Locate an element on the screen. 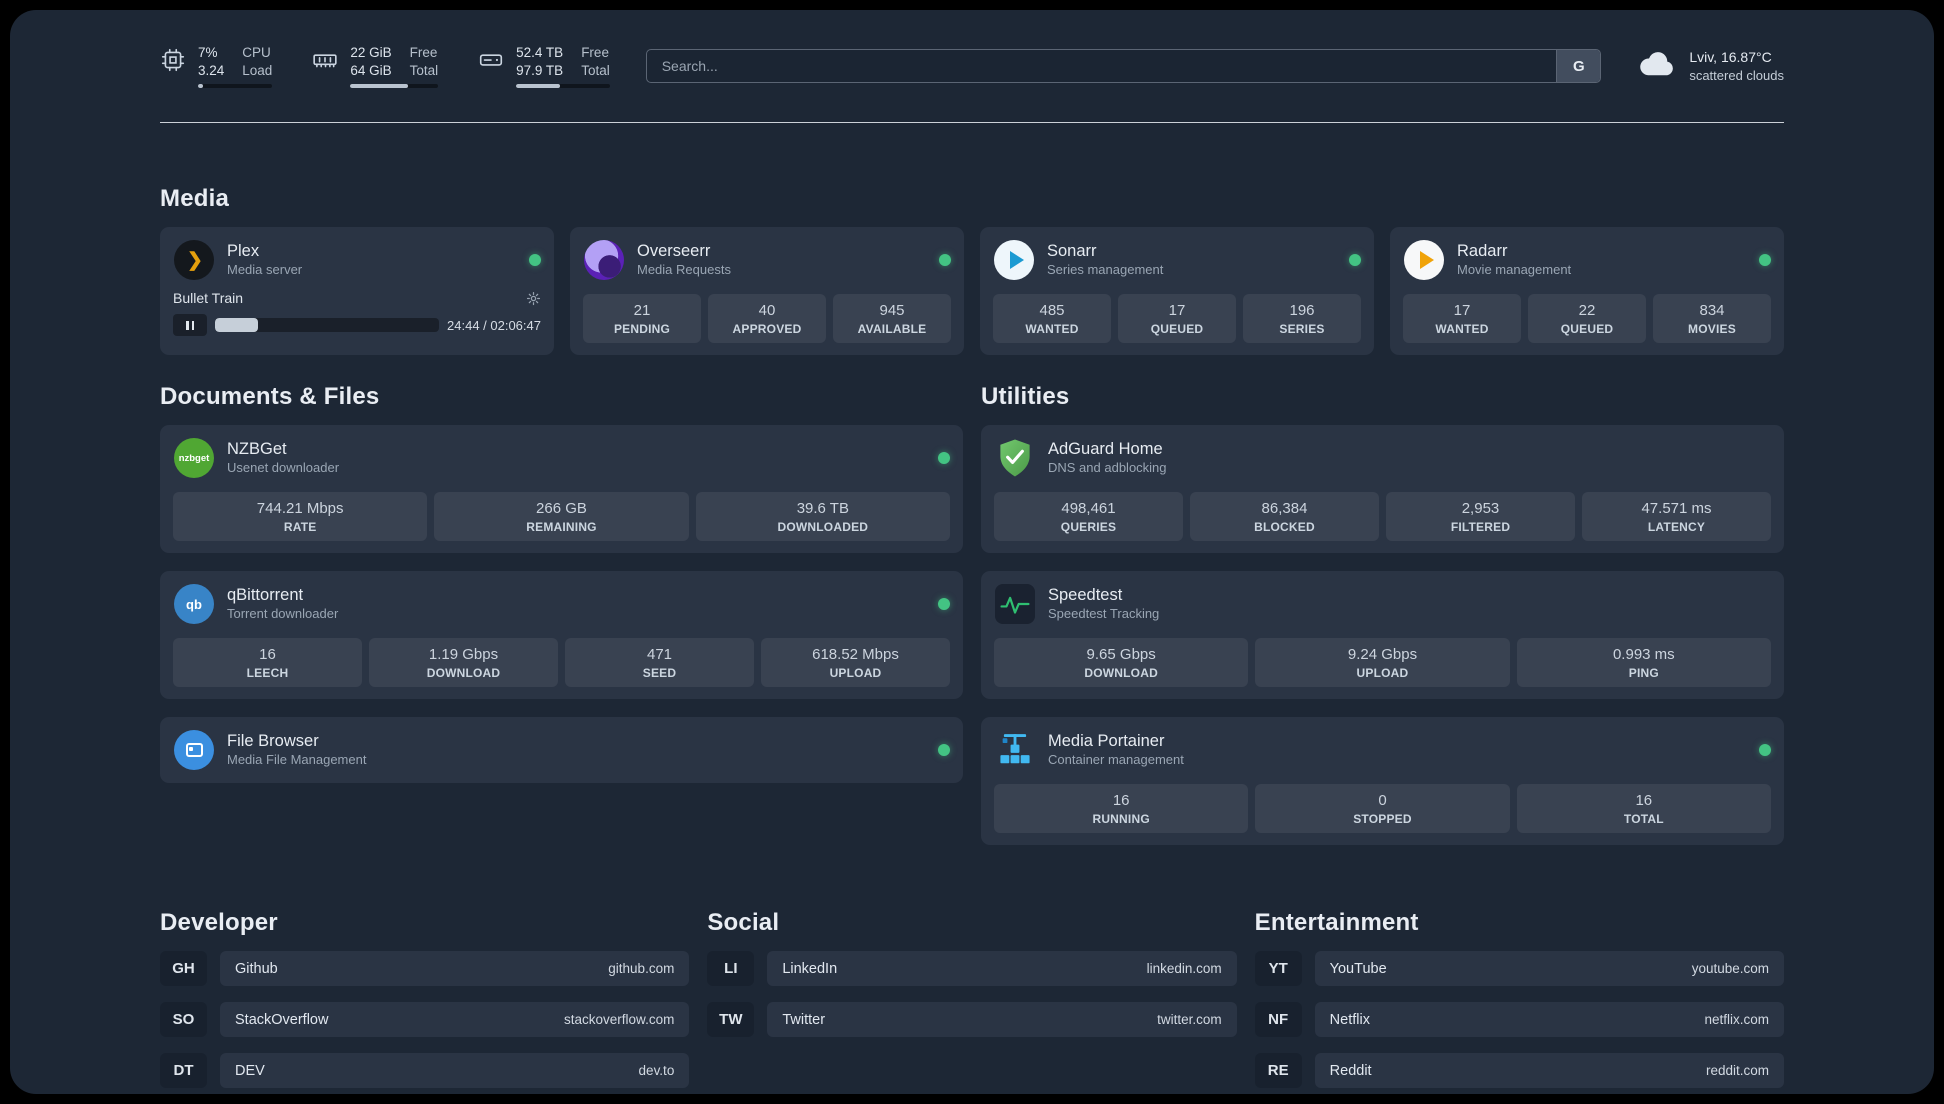 The height and width of the screenshot is (1104, 1944). service-subtitle: DNS and adblocking is located at coordinates (1107, 467).